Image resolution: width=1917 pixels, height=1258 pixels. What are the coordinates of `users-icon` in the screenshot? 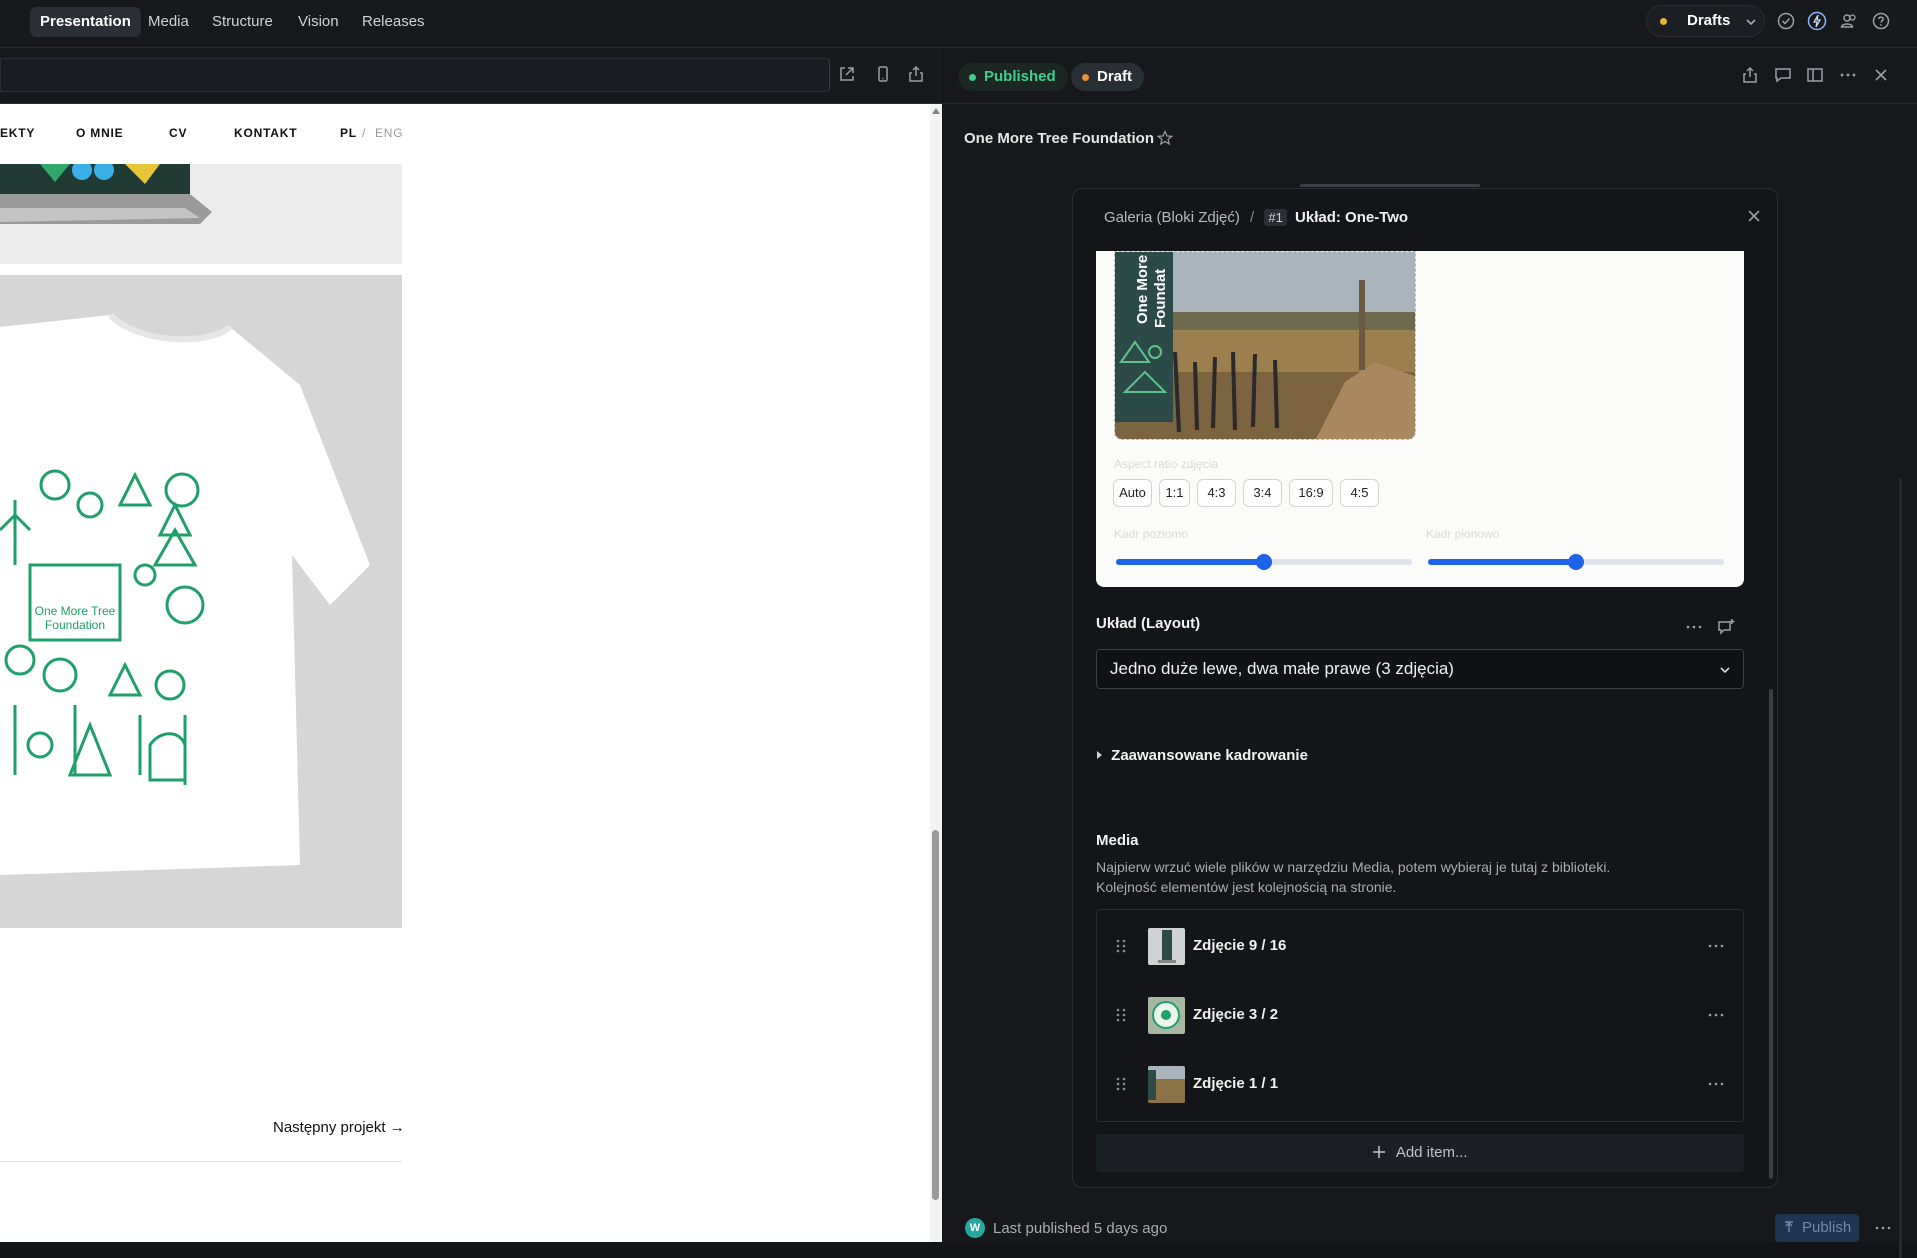 It's located at (1849, 21).